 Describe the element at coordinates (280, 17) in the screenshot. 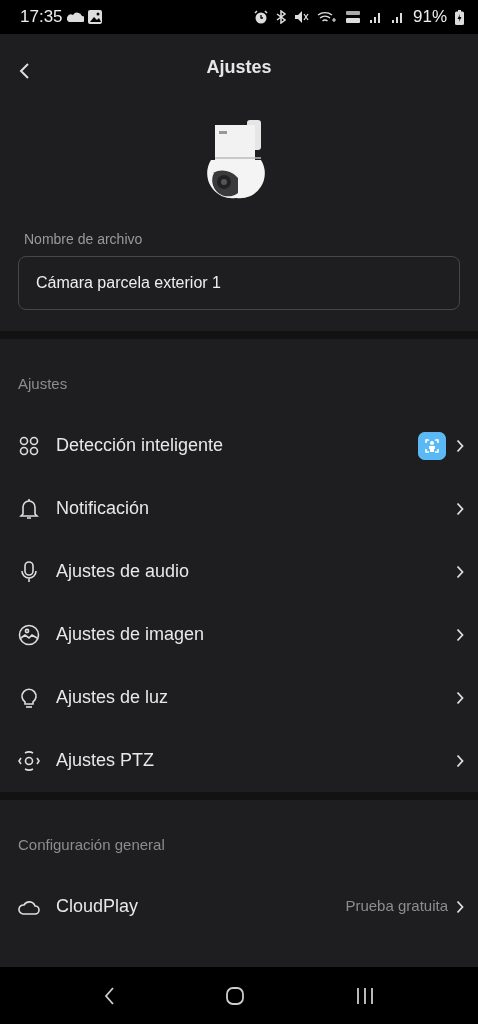

I see `bluetooth-icon` at that location.